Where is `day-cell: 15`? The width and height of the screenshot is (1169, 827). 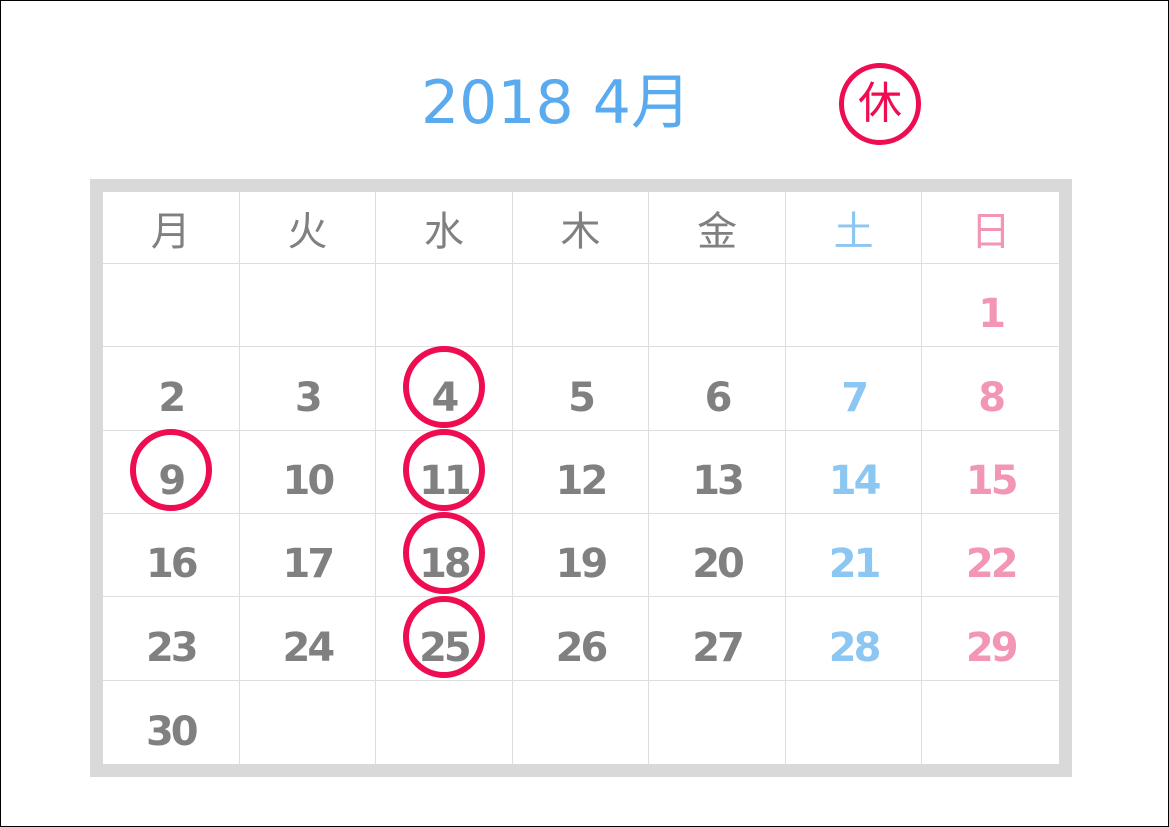 day-cell: 15 is located at coordinates (990, 472).